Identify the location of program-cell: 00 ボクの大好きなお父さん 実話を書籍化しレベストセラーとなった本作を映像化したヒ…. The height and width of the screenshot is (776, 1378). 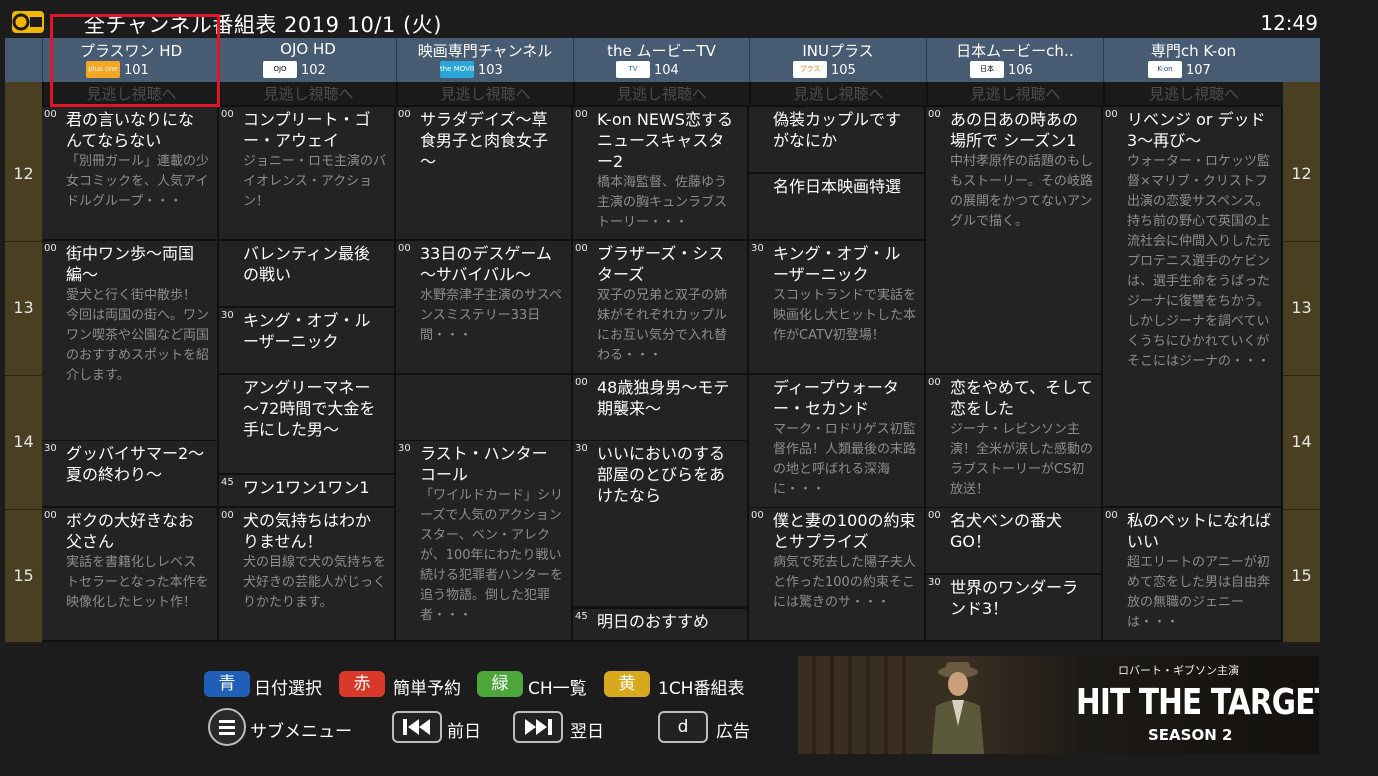
(130, 575).